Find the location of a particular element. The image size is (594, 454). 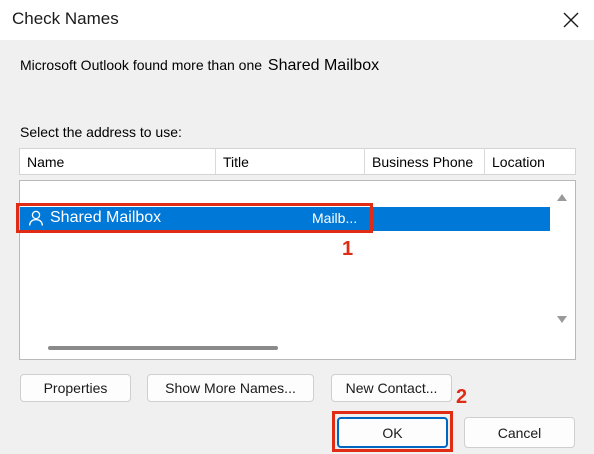

column-header-title: Title is located at coordinates (290, 161).